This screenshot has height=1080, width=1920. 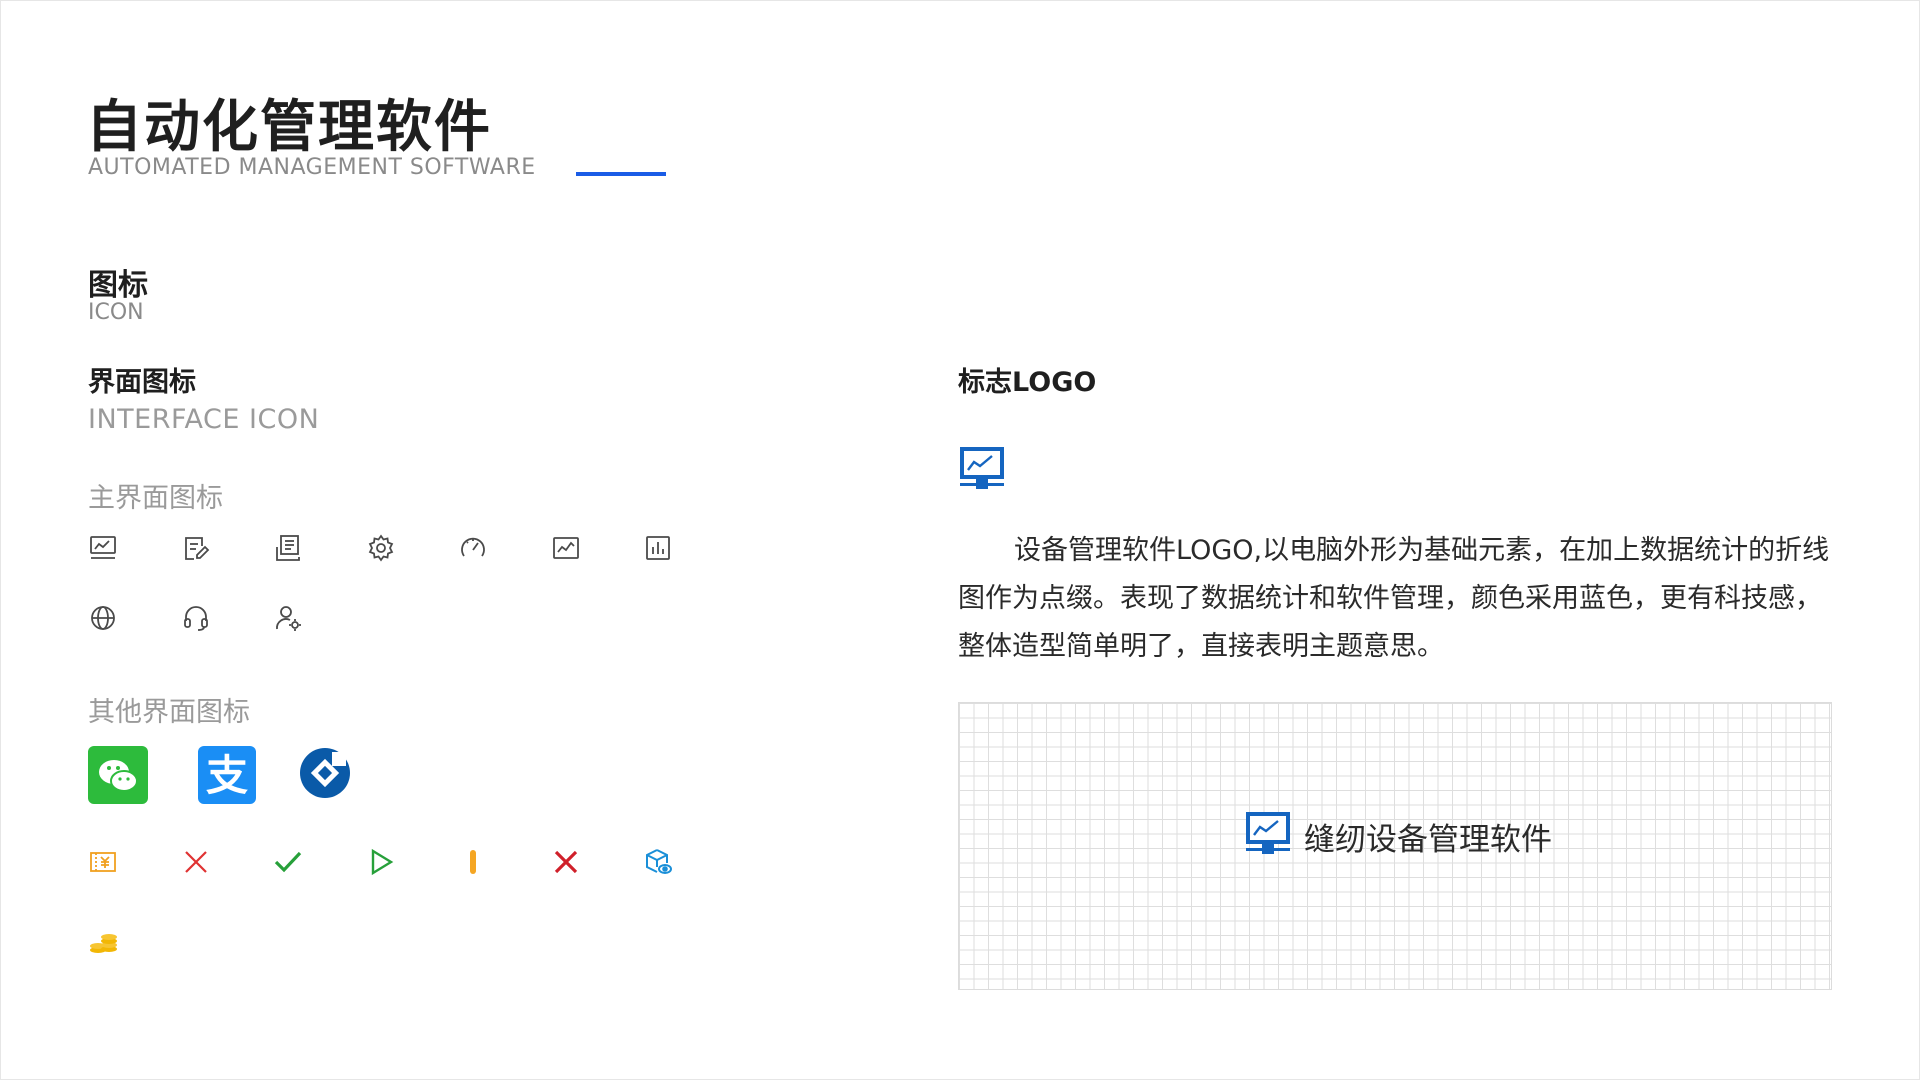 What do you see at coordinates (204, 419) in the screenshot?
I see `interface-icon-subtitle: INTERFACE ICON` at bounding box center [204, 419].